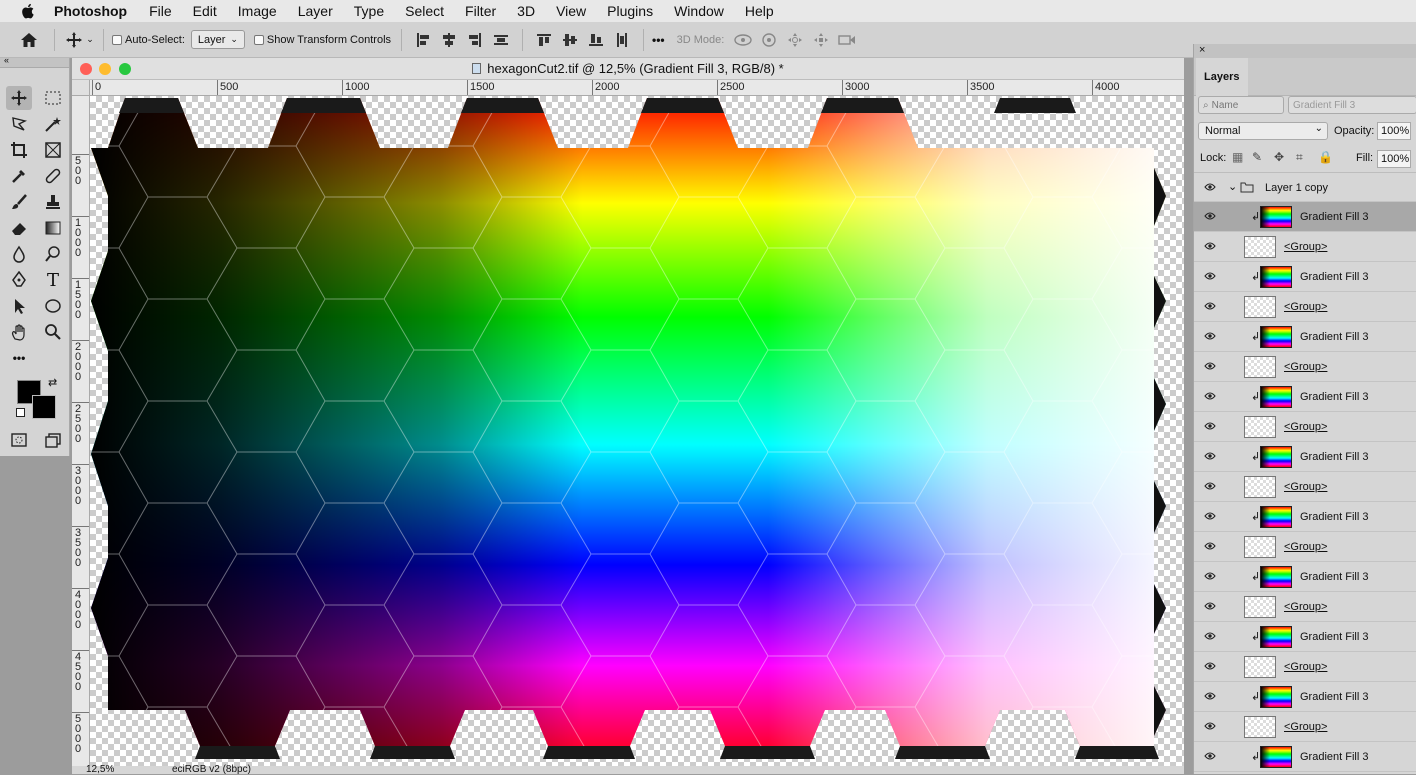 The height and width of the screenshot is (775, 1416). What do you see at coordinates (501, 40) in the screenshot?
I see `distribute-icon` at bounding box center [501, 40].